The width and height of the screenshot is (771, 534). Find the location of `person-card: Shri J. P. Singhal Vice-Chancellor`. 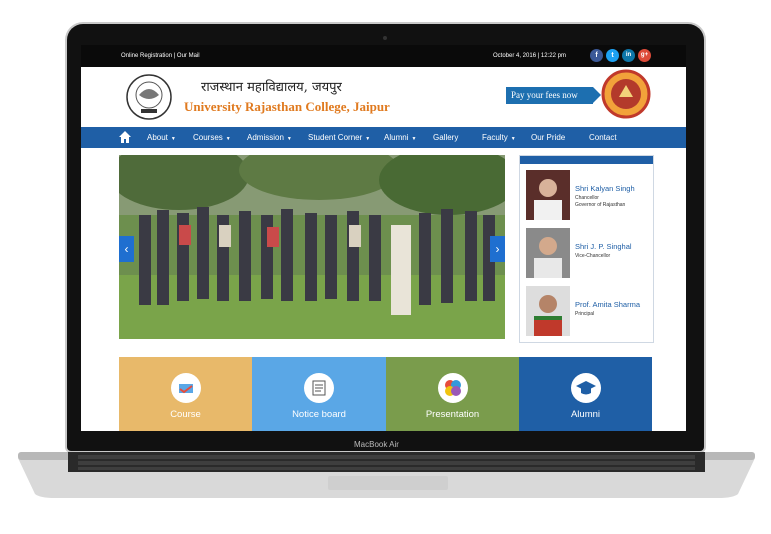

person-card: Shri J. P. Singhal Vice-Chancellor is located at coordinates (588, 254).